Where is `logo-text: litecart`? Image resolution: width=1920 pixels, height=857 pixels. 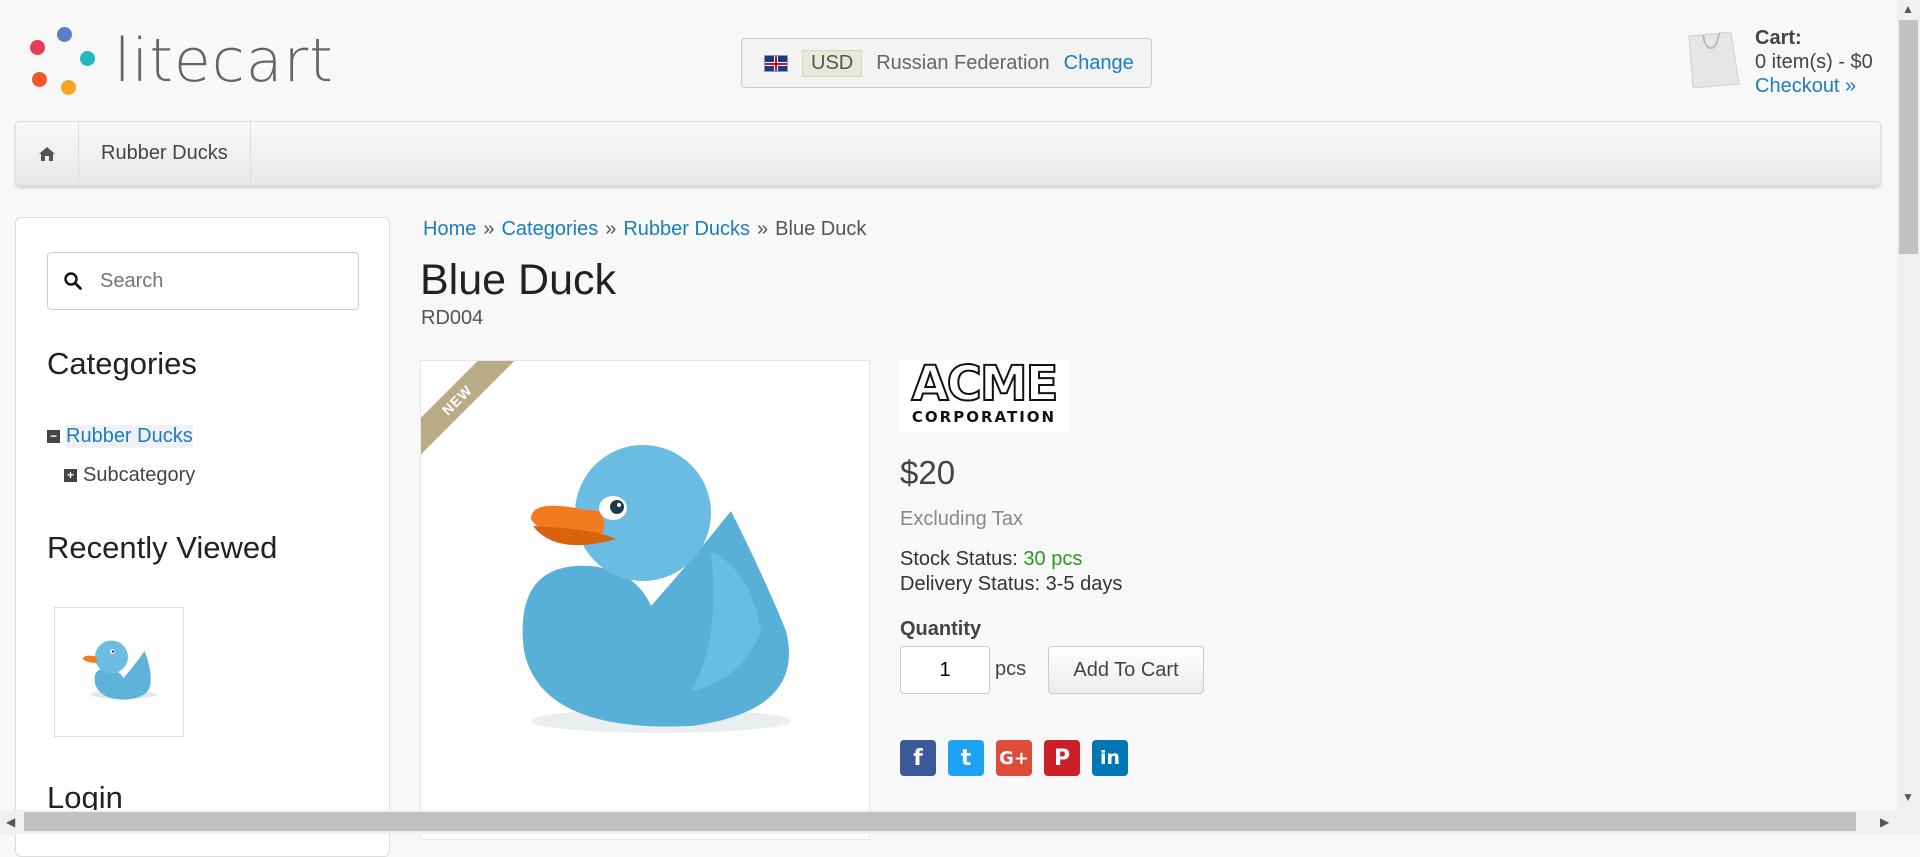
logo-text: litecart is located at coordinates (224, 61).